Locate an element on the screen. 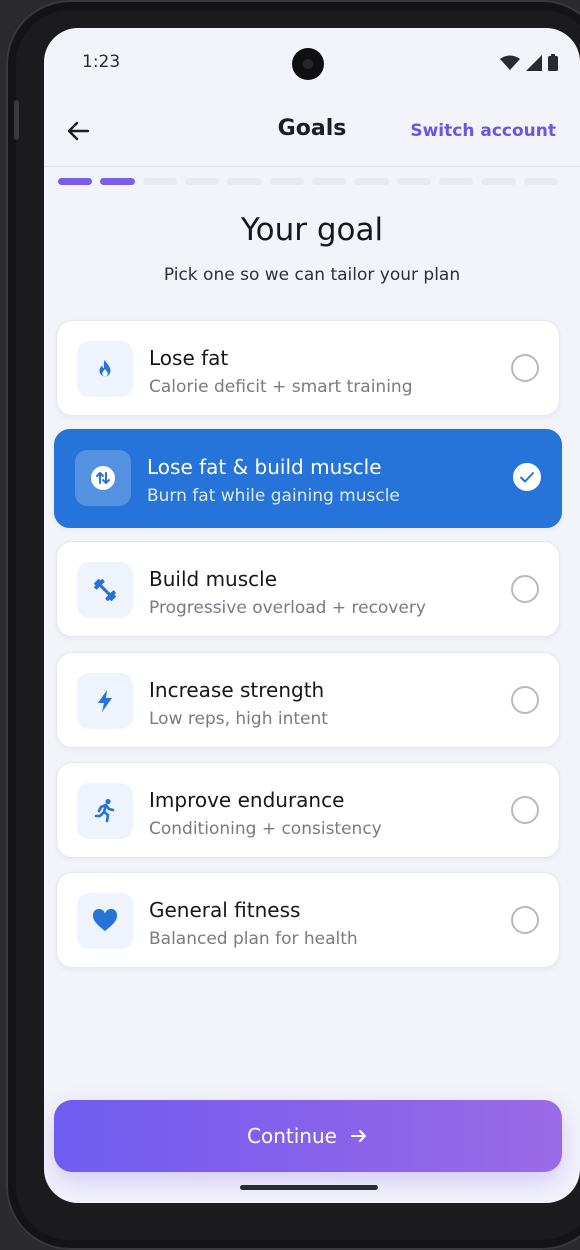 This screenshot has width=580, height=1250. swap-arrows-icon is located at coordinates (103, 478).